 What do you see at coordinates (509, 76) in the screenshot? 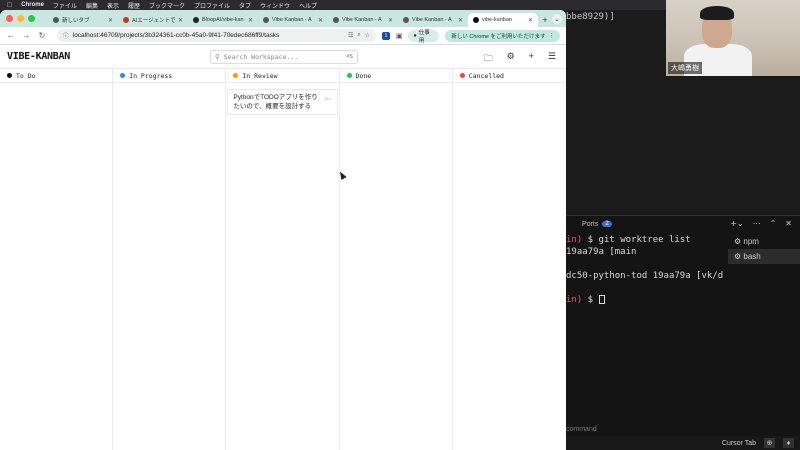
I see `column-header: Cancelled` at bounding box center [509, 76].